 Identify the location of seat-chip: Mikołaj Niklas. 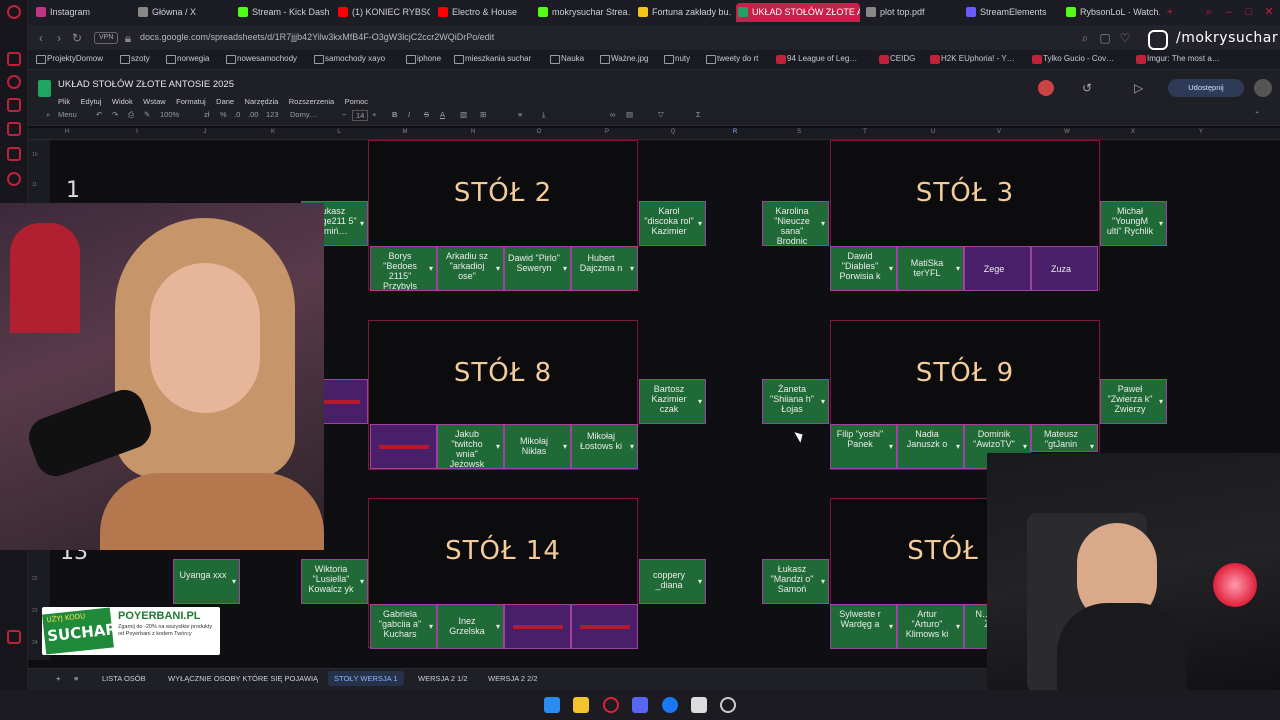
(537, 446).